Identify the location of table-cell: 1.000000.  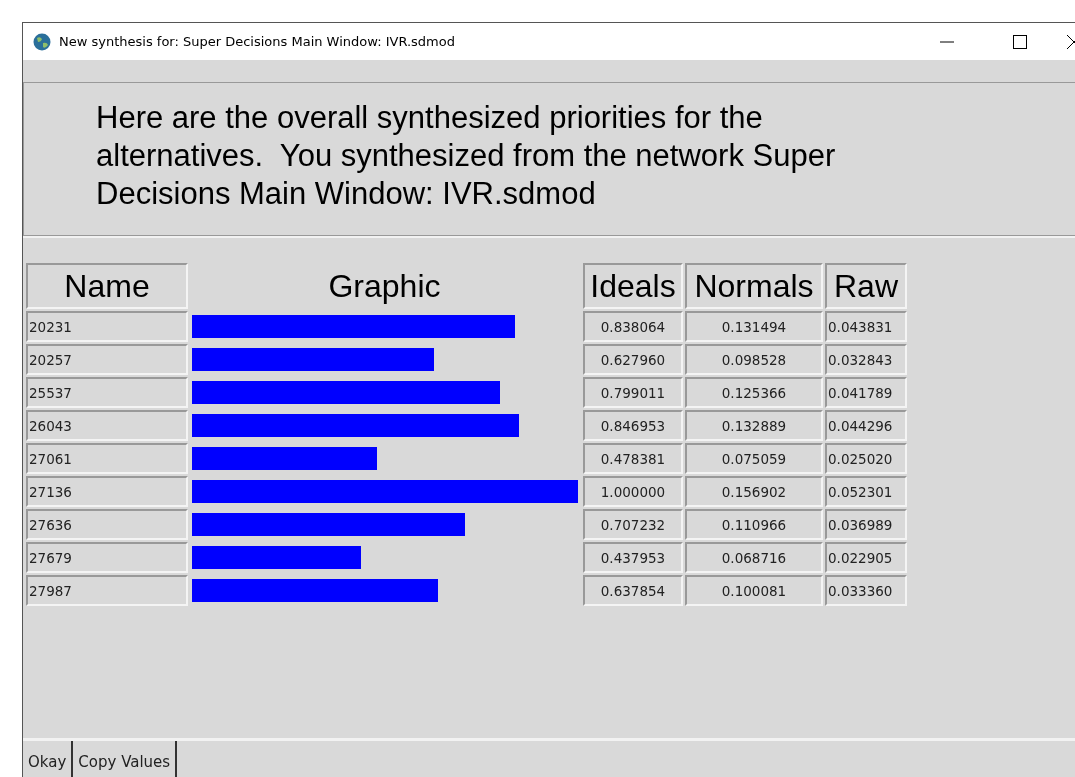
(633, 491).